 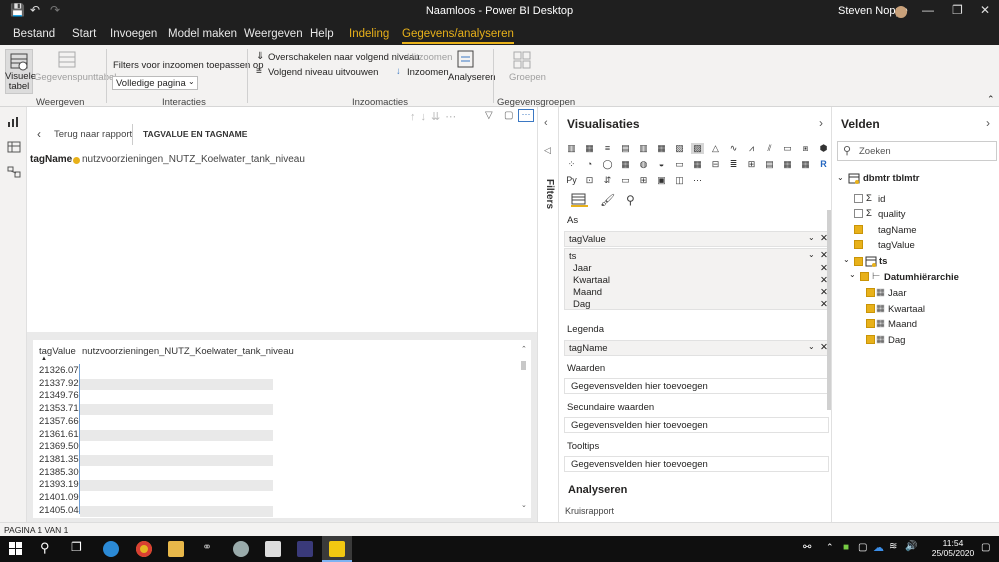 I want to click on filter-apply-dropdown: Volledige pagina ⌄, so click(x=155, y=83).